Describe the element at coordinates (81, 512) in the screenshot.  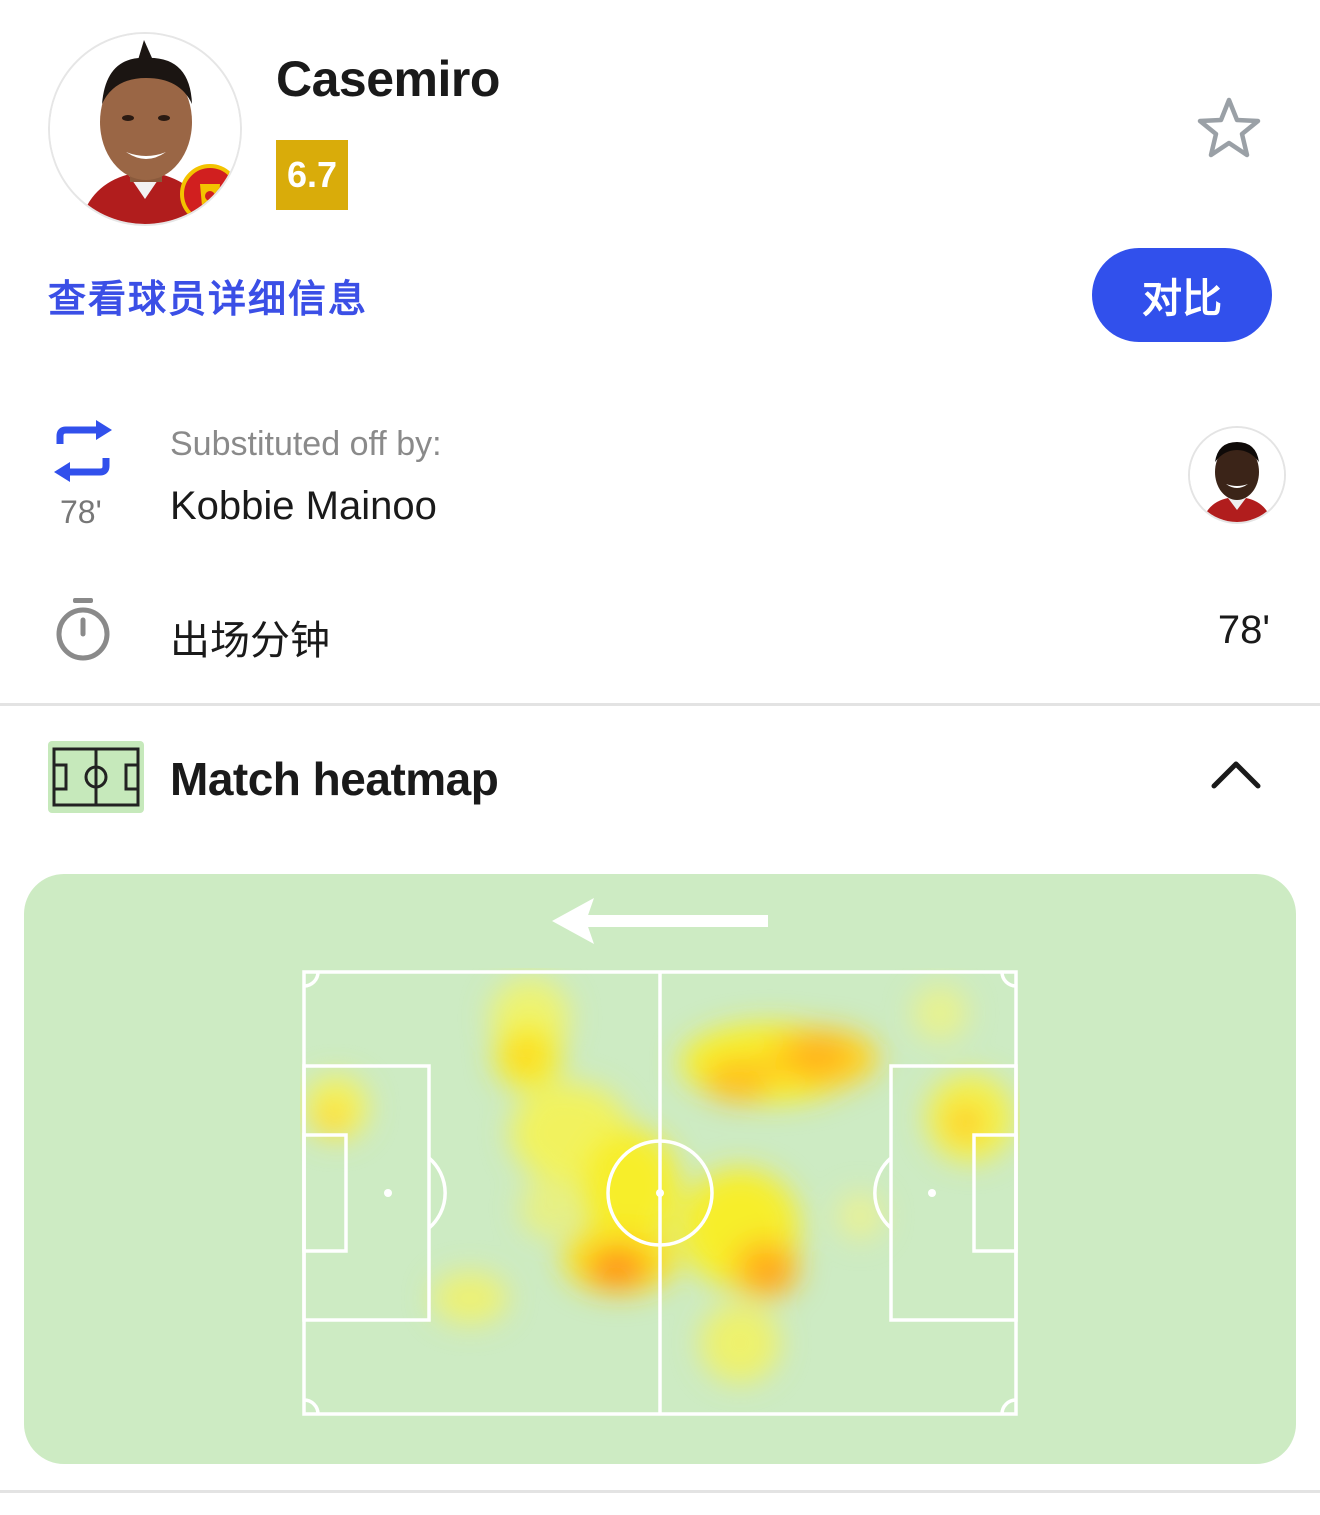
I see `substitution-minute: 78'` at that location.